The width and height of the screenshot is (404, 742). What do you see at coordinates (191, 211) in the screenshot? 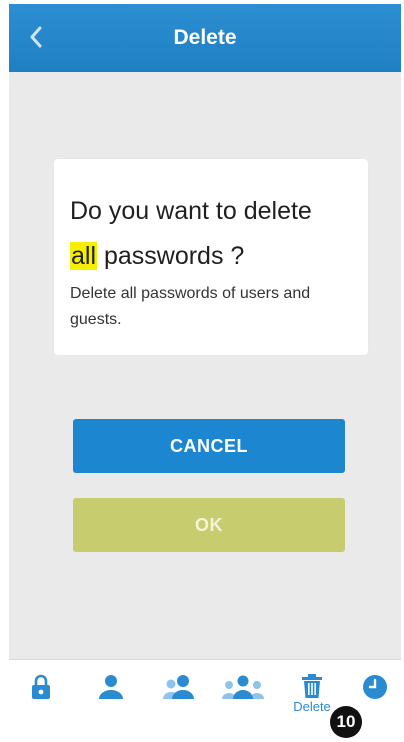
I see `question-prefix: Do you want to delete` at bounding box center [191, 211].